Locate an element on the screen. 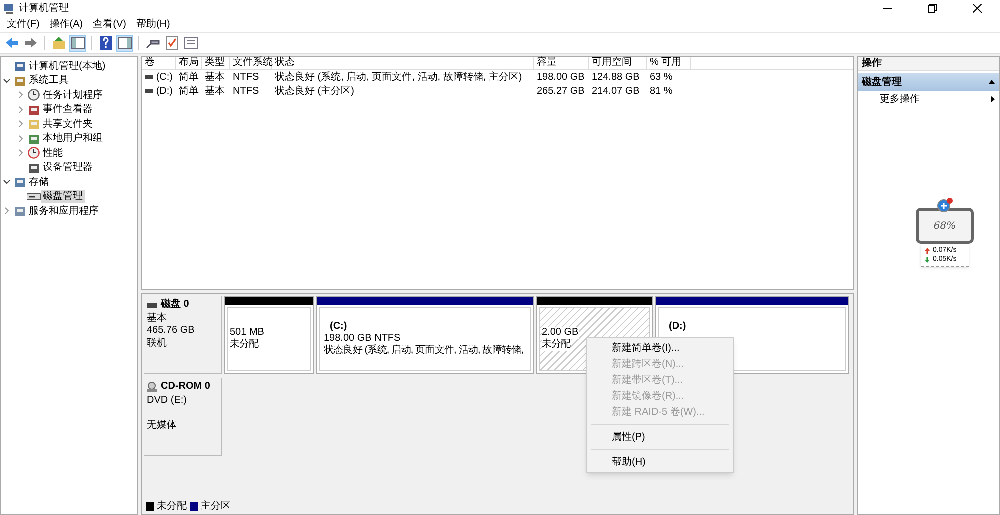 The height and width of the screenshot is (515, 1000). tree-item: 磁盘管理 is located at coordinates (63, 197).